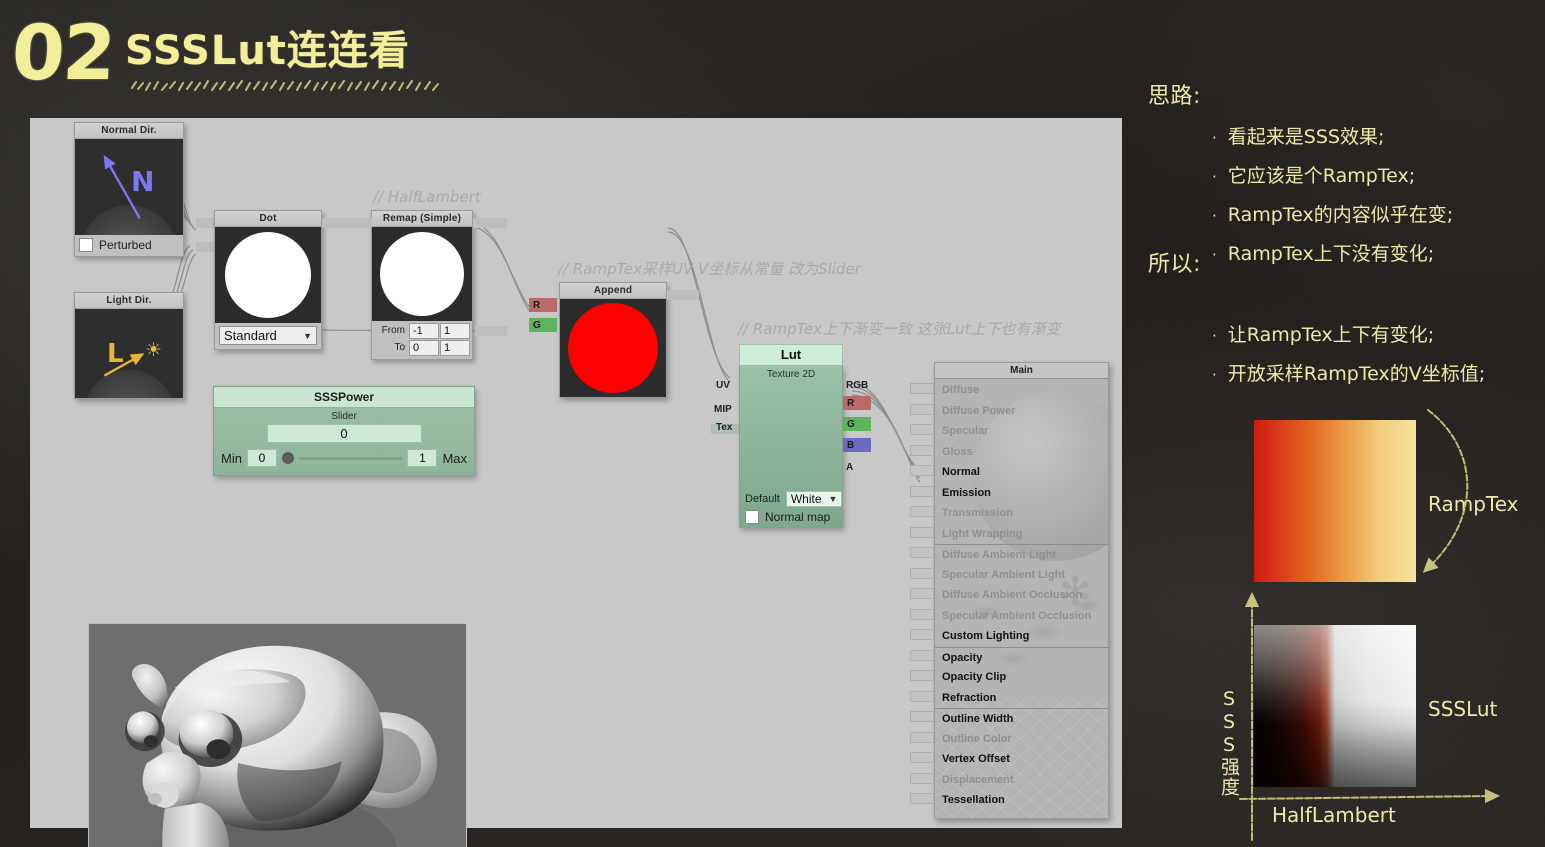 This screenshot has height=847, width=1545. I want to click on node-dot: Dot Standard ▼, so click(268, 280).